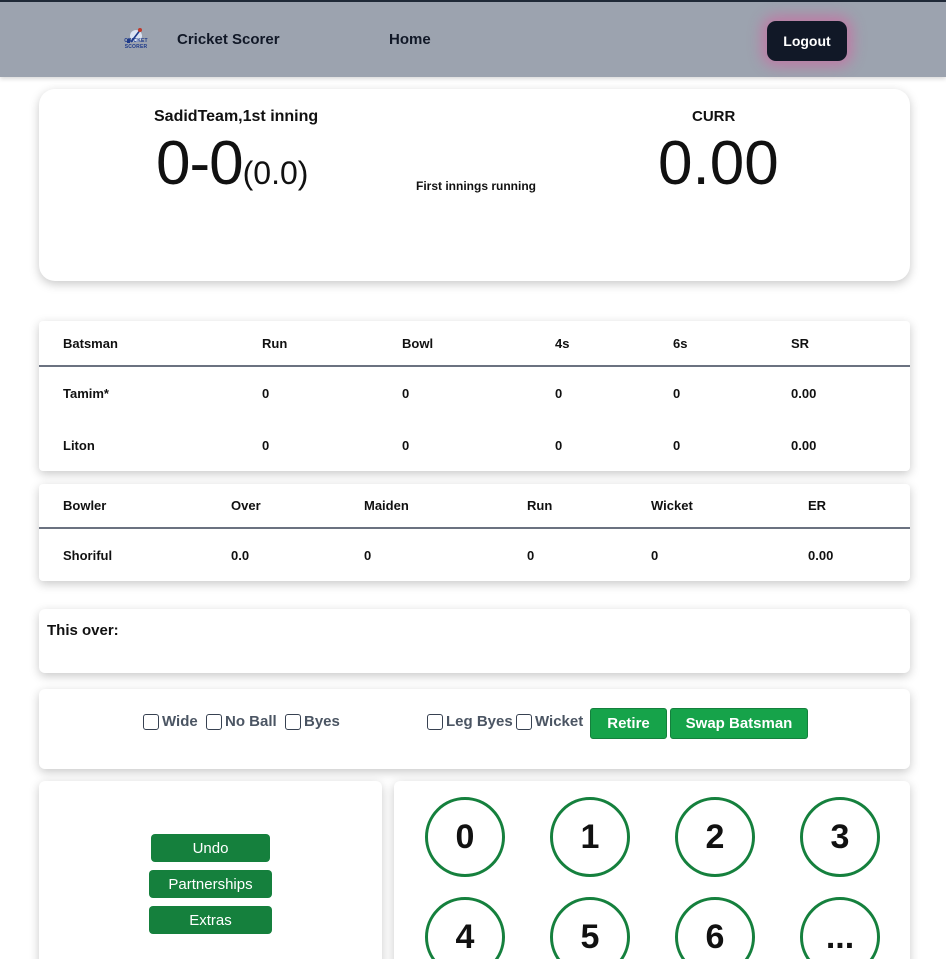  Describe the element at coordinates (83, 630) in the screenshot. I see `this-over-label: This over:` at that location.